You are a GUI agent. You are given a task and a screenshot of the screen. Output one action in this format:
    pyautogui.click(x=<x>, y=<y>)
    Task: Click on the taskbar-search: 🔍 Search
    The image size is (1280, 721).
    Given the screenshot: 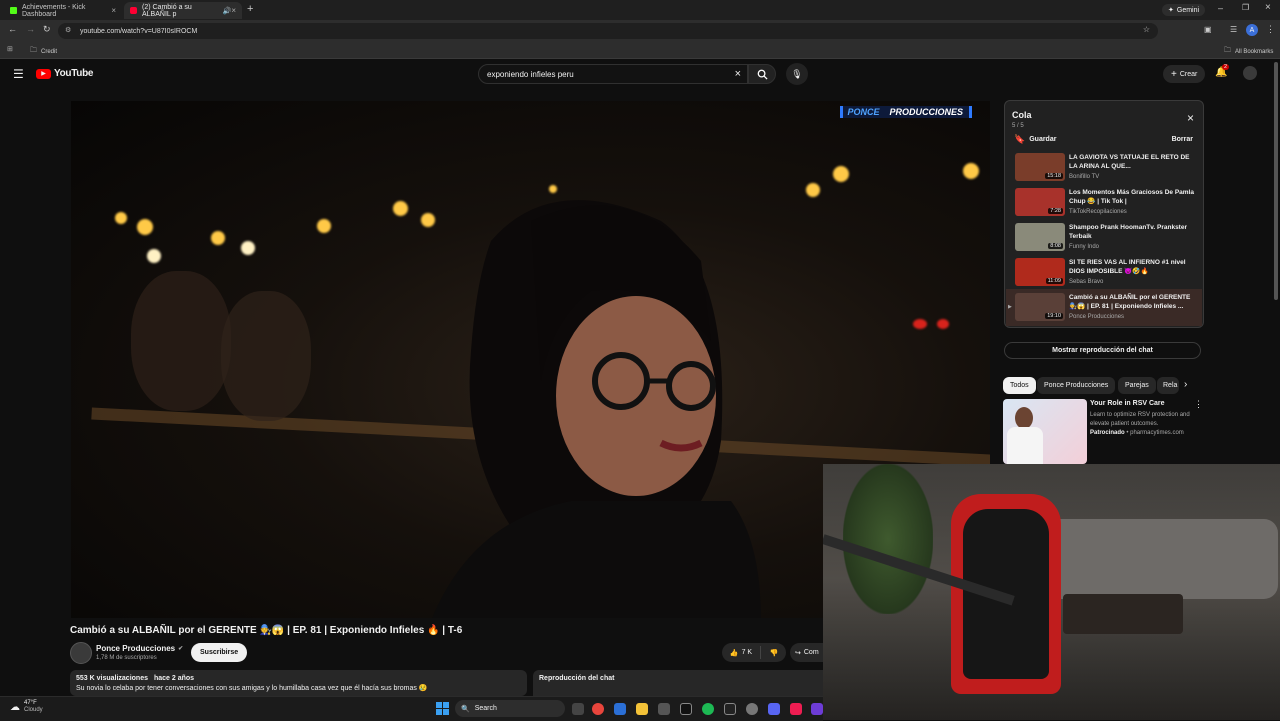 What is the action you would take?
    pyautogui.click(x=510, y=708)
    